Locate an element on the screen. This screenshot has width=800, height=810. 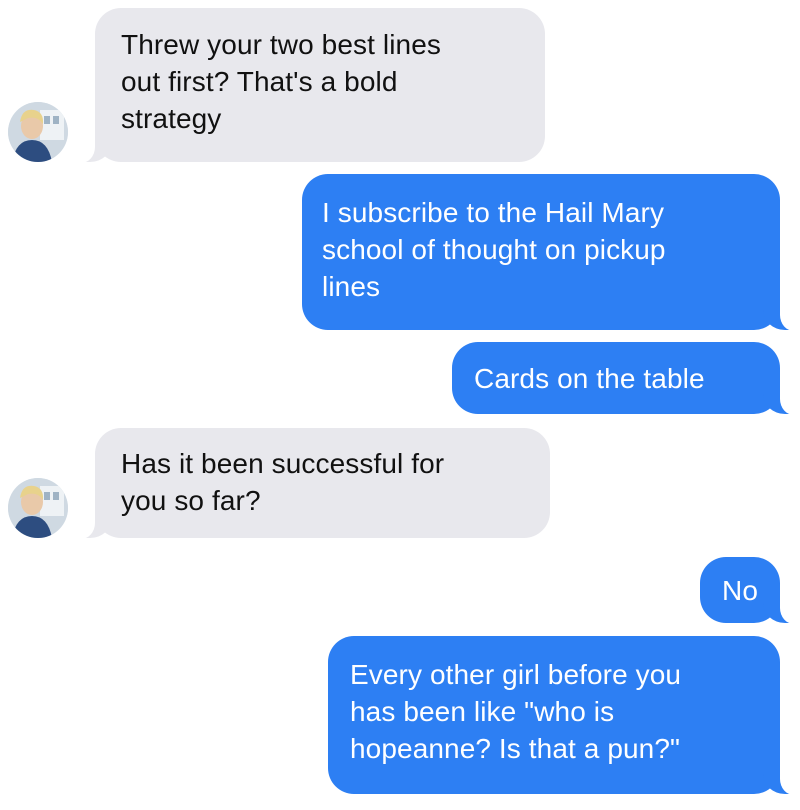
message-text: Has it been successful for you so far? is located at coordinates (283, 482).